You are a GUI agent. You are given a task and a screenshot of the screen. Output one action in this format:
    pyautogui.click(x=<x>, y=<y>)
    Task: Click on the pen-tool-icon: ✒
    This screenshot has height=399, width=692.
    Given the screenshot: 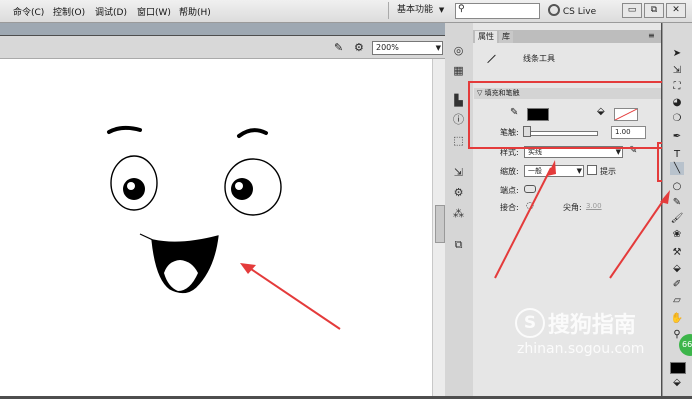 What is the action you would take?
    pyautogui.click(x=677, y=136)
    